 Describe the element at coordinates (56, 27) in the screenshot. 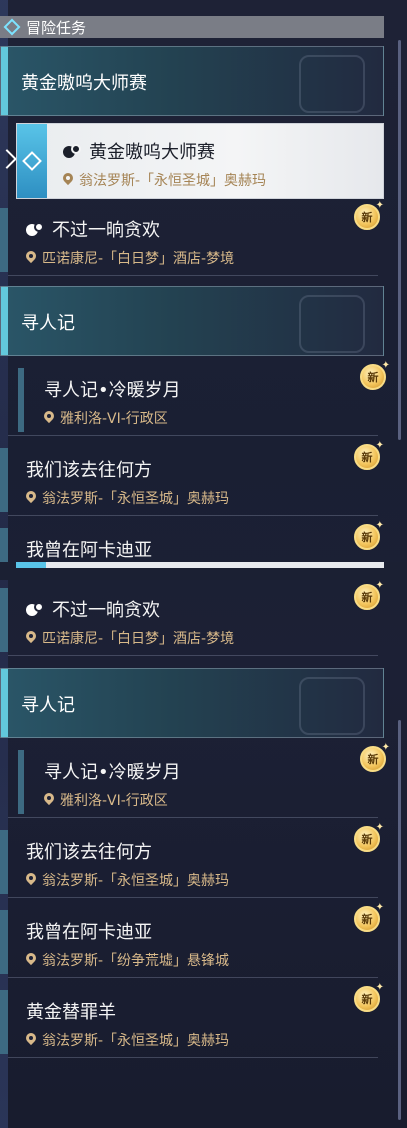

I see `section-title: 冒险任务` at that location.